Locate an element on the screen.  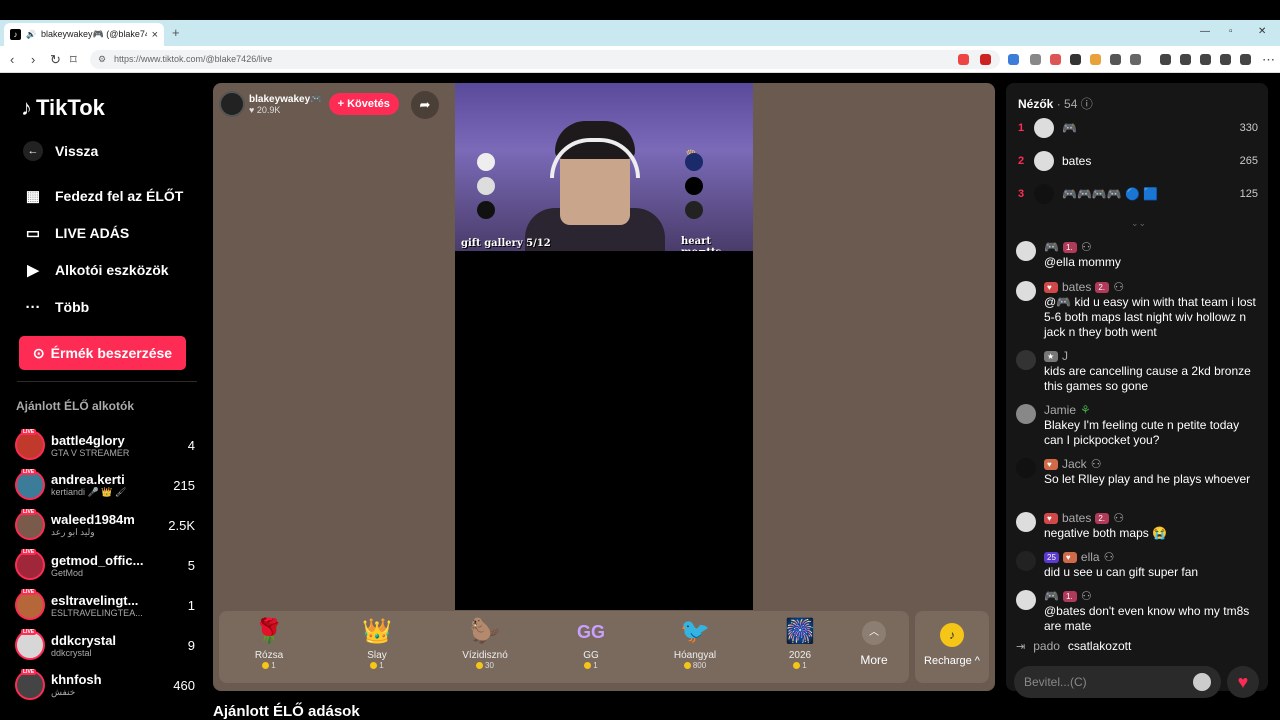
tab-close-icon: × is located at coordinates (155, 35).